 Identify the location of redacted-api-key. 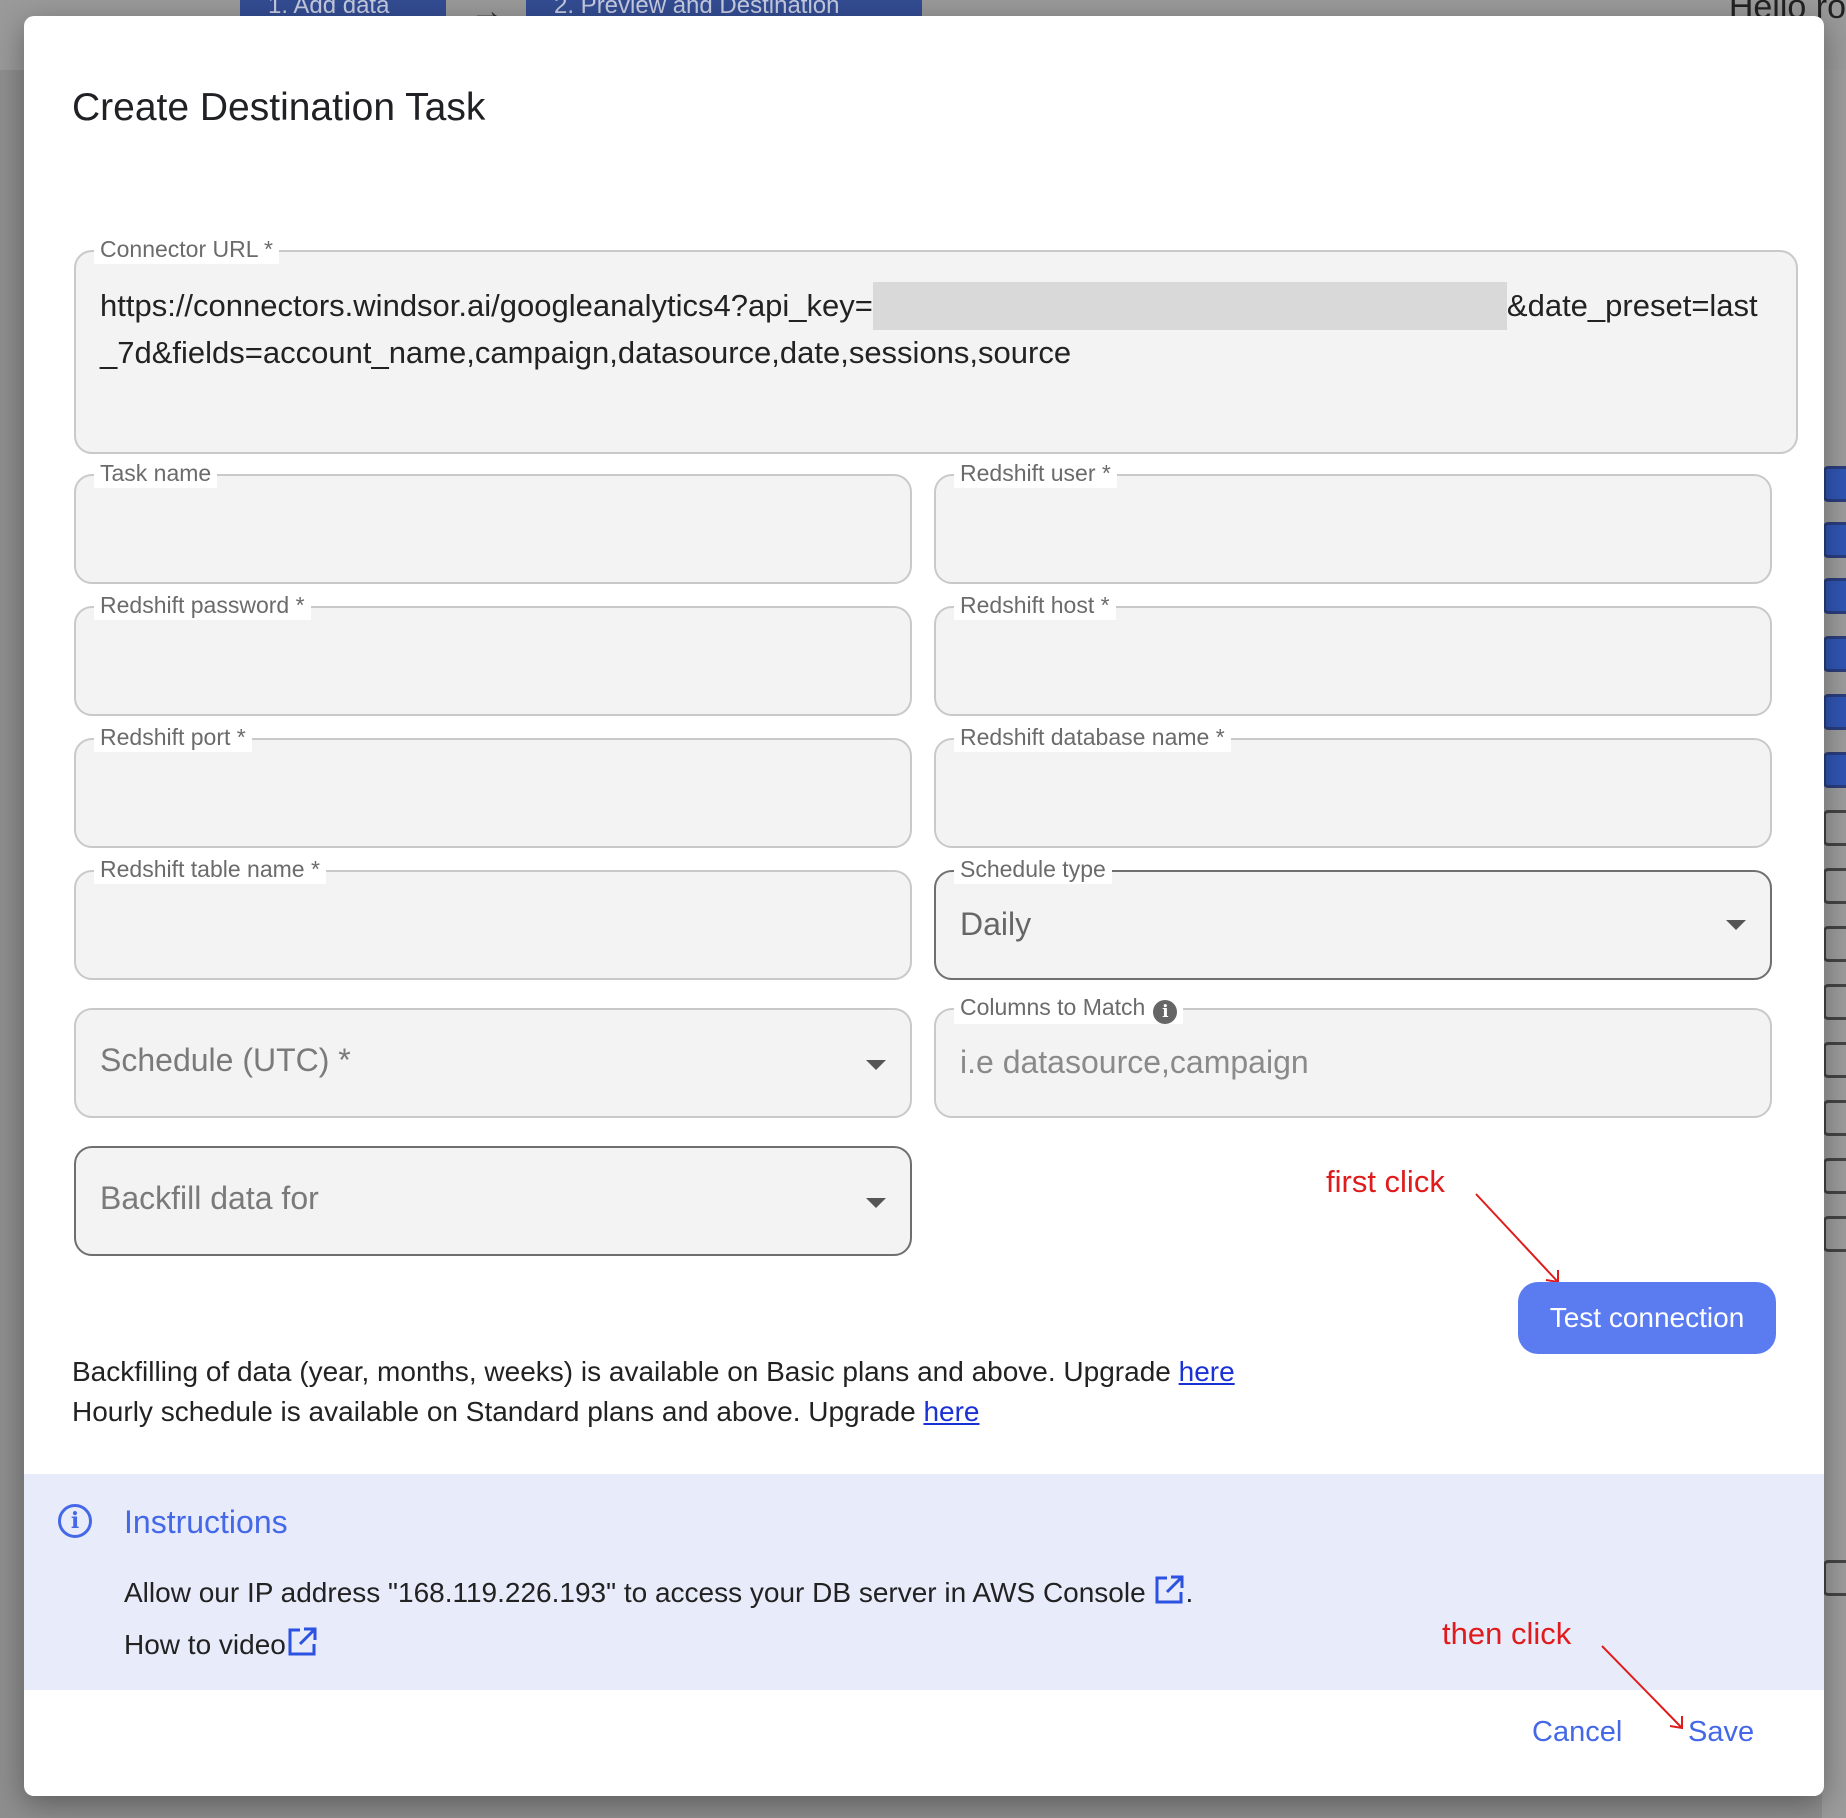
(1189, 306).